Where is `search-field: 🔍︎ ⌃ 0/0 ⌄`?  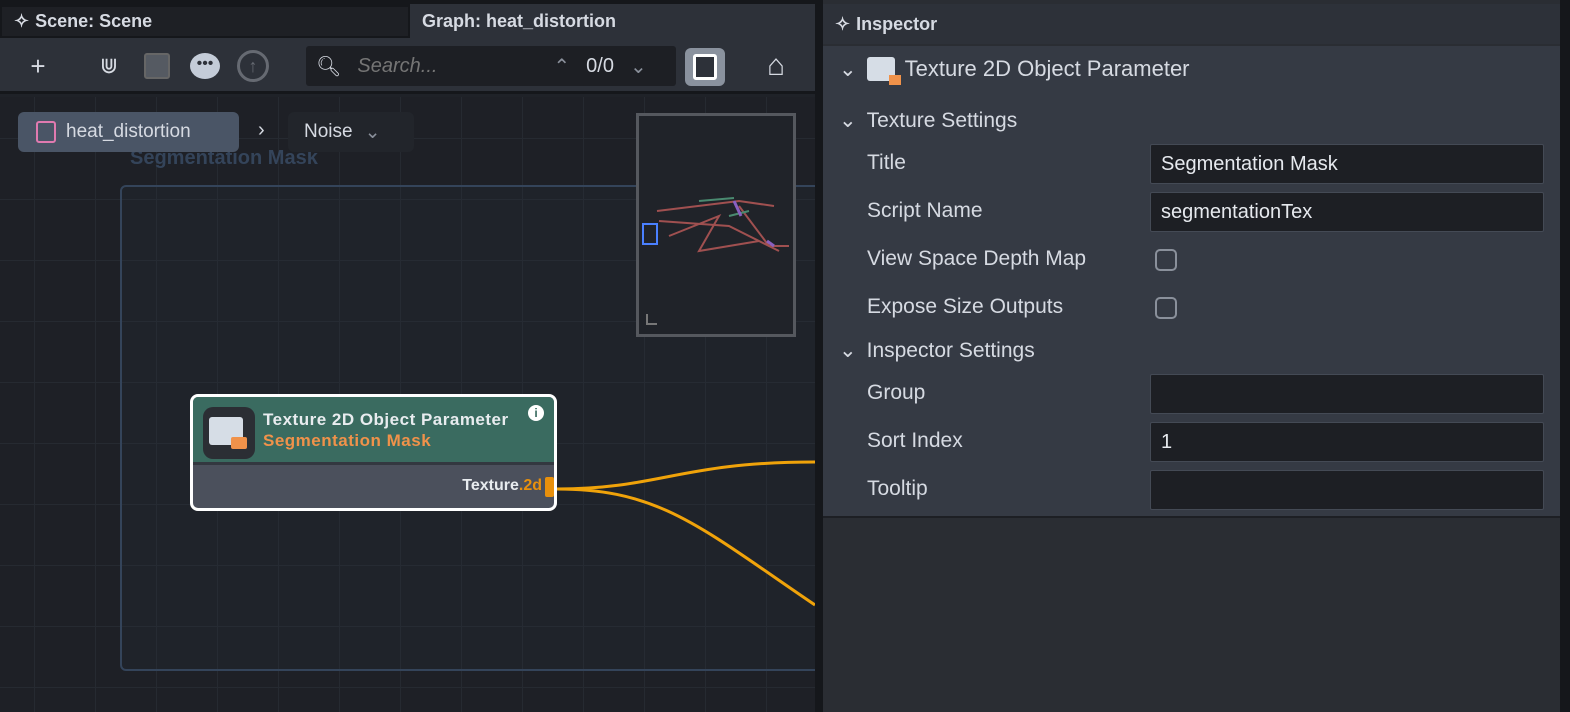 search-field: 🔍︎ ⌃ 0/0 ⌄ is located at coordinates (491, 66).